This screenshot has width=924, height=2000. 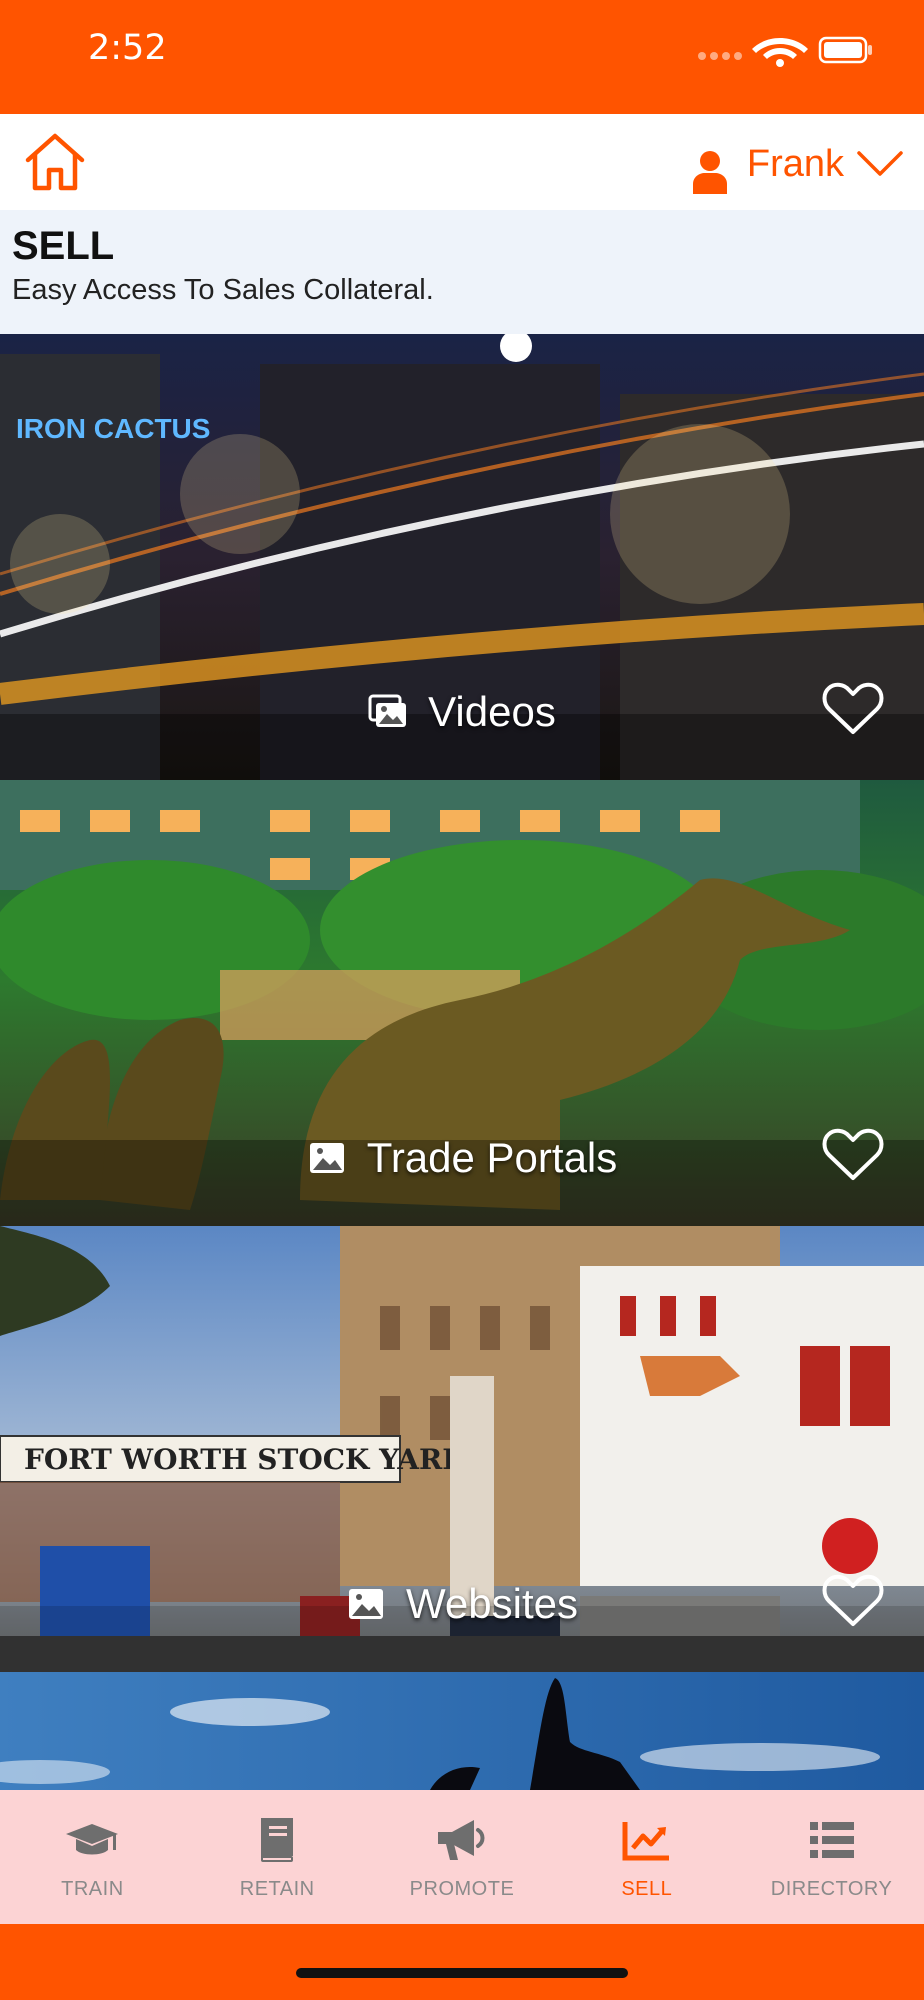 What do you see at coordinates (462, 1973) in the screenshot?
I see `home-indicator` at bounding box center [462, 1973].